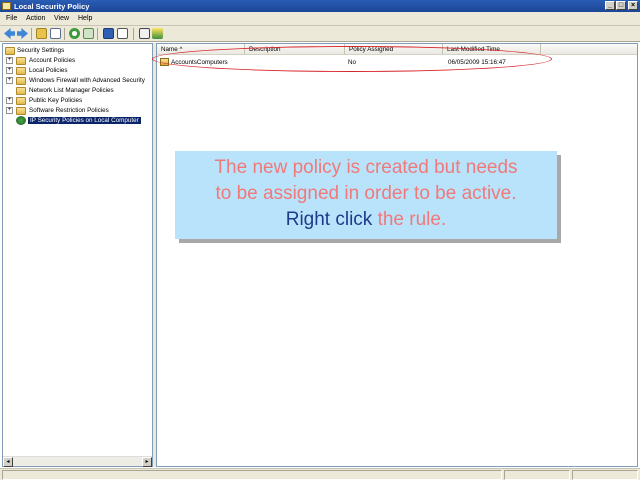 The width and height of the screenshot is (640, 480). Describe the element at coordinates (52, 6) in the screenshot. I see `window-title: Local Security Policy` at that location.